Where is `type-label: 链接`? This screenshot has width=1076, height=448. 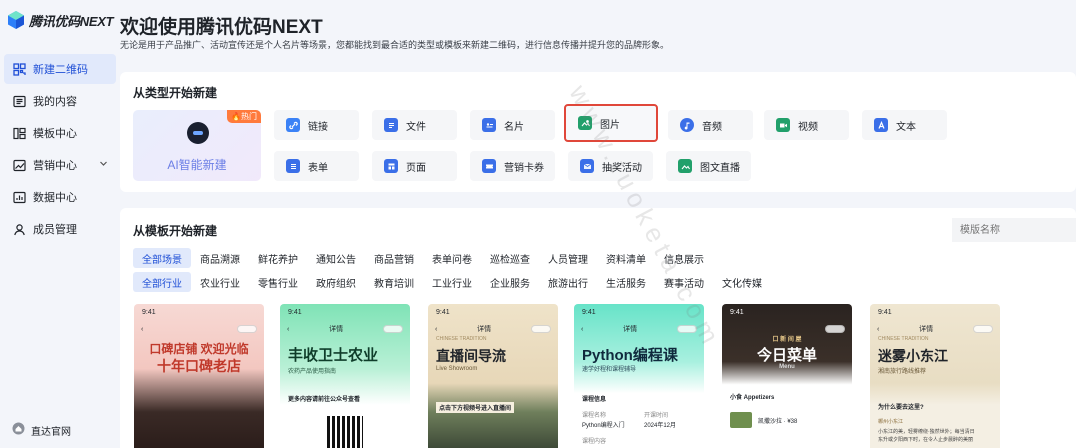
type-label: 链接 is located at coordinates (318, 127).